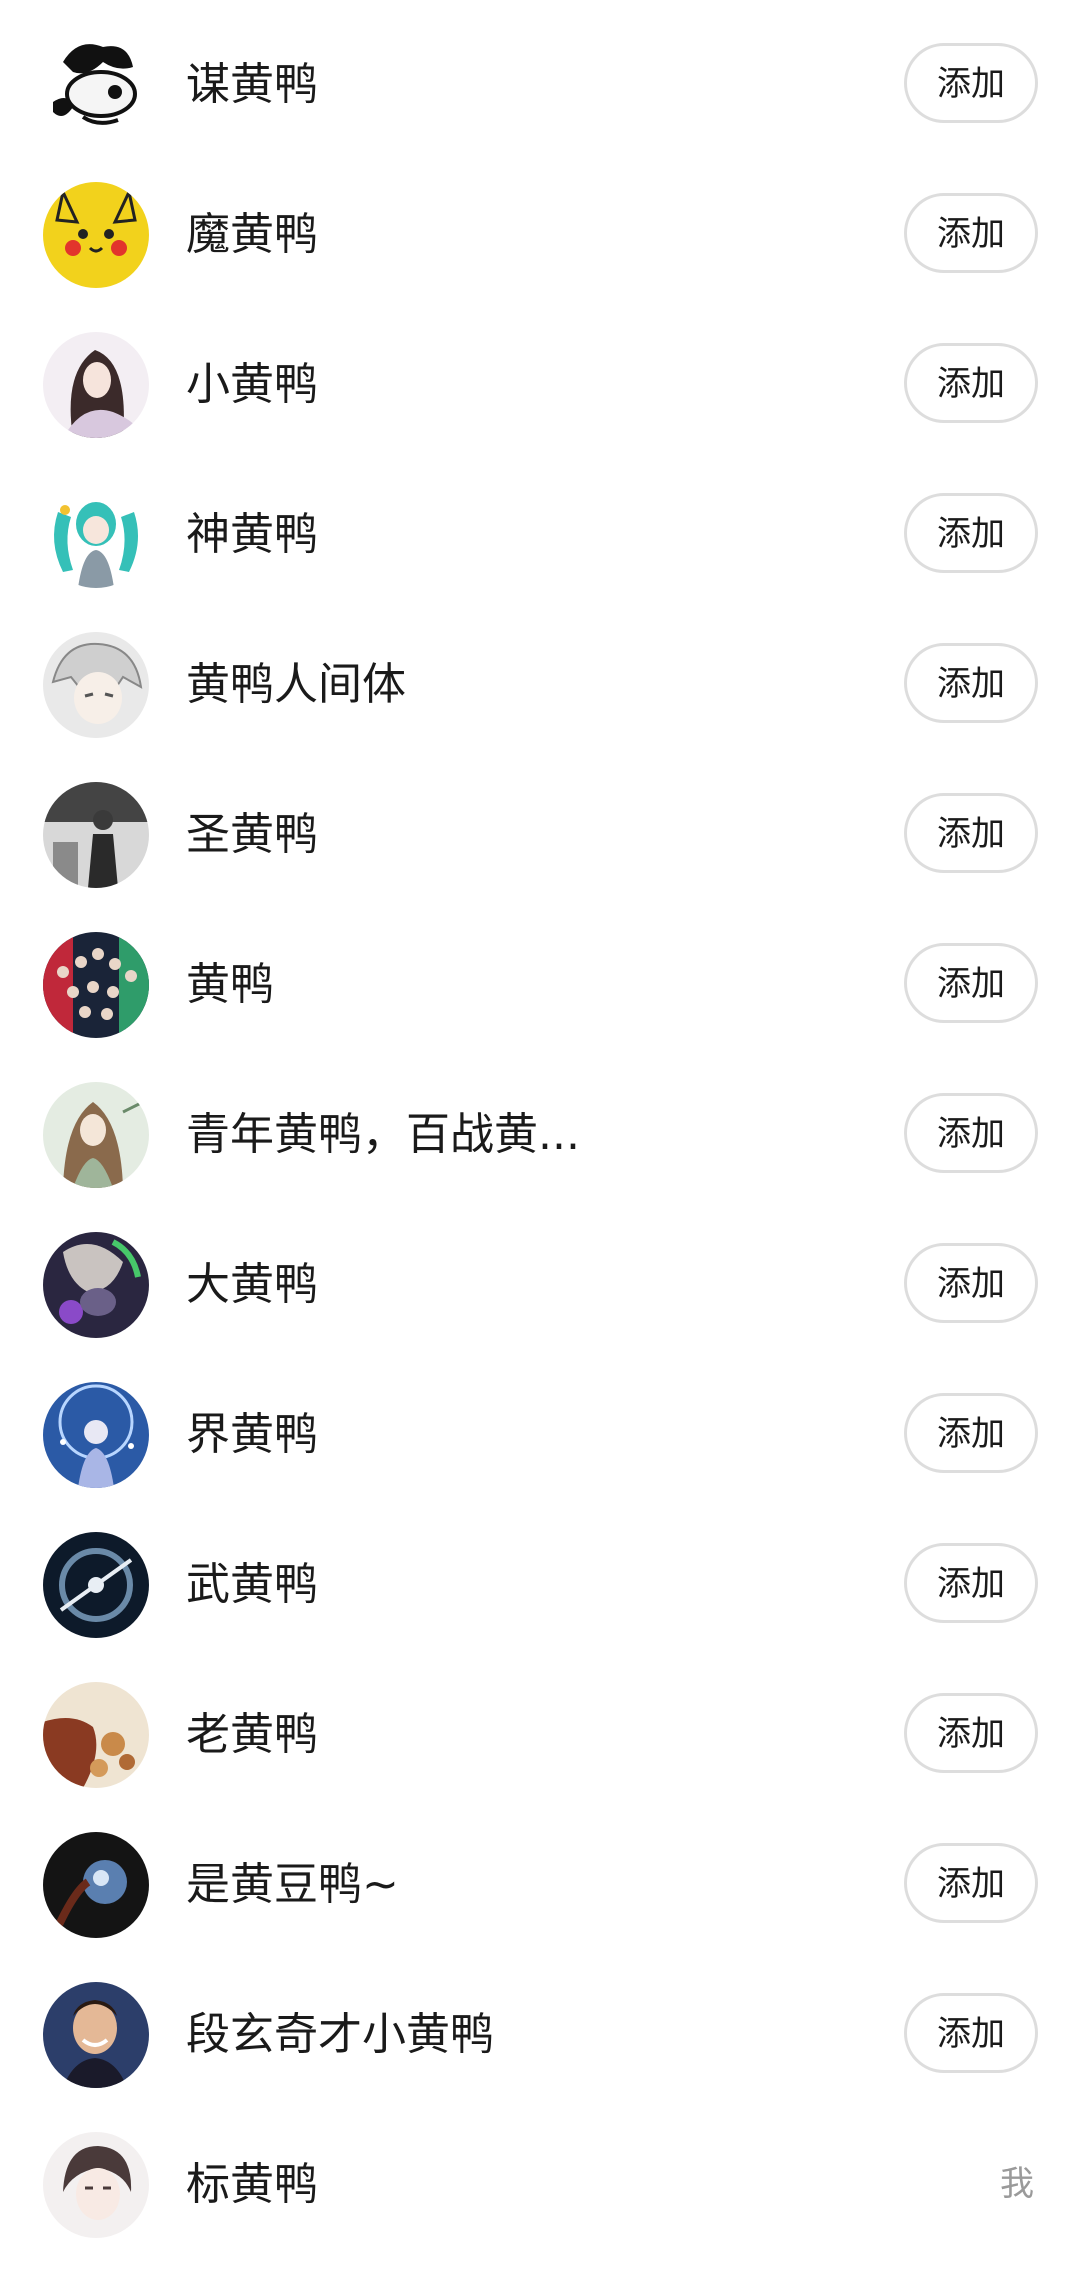 The height and width of the screenshot is (2286, 1080). Describe the element at coordinates (540, 2034) in the screenshot. I see `list-item: 段玄奇才小黄鸭 添加` at that location.